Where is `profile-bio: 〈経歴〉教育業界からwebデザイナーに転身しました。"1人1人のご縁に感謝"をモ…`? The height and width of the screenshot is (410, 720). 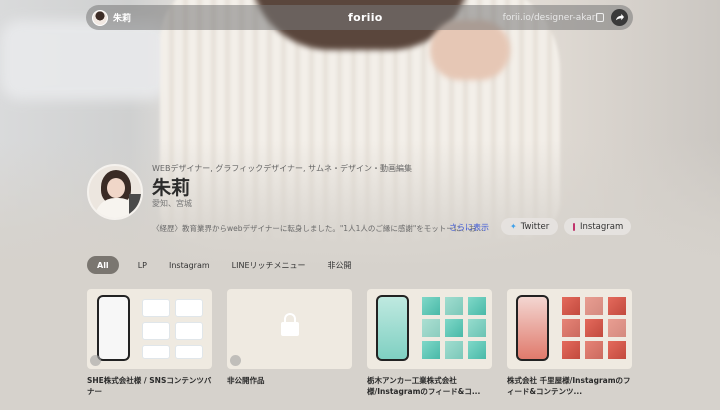 profile-bio: 〈経歴〉教育業界からwebデザイナーに転身しました。"1人1人のご縁に感謝"をモ… is located at coordinates (318, 228).